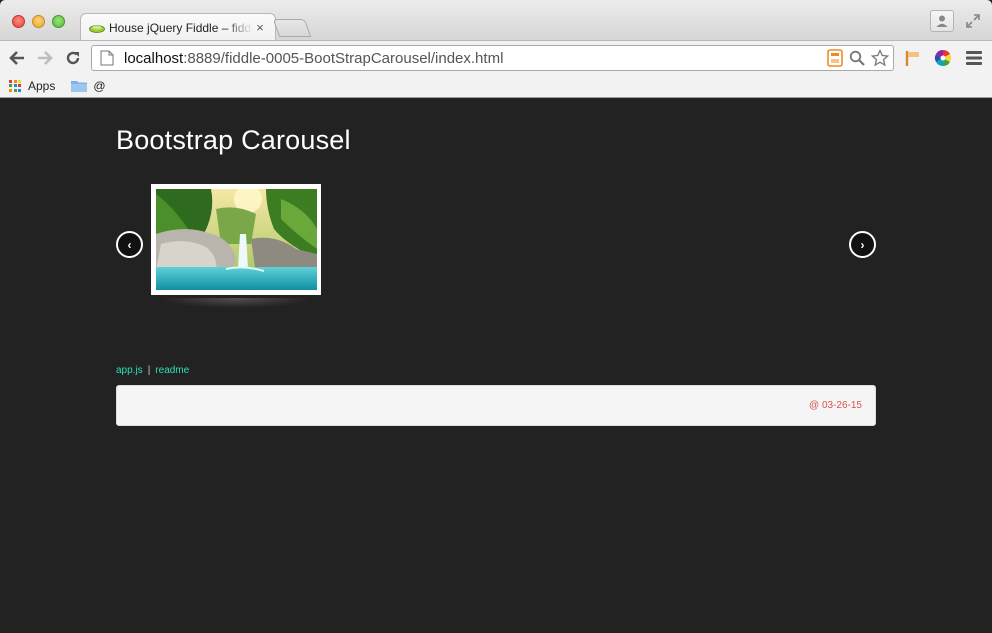  What do you see at coordinates (862, 244) in the screenshot?
I see `carousel-next-button: ›` at bounding box center [862, 244].